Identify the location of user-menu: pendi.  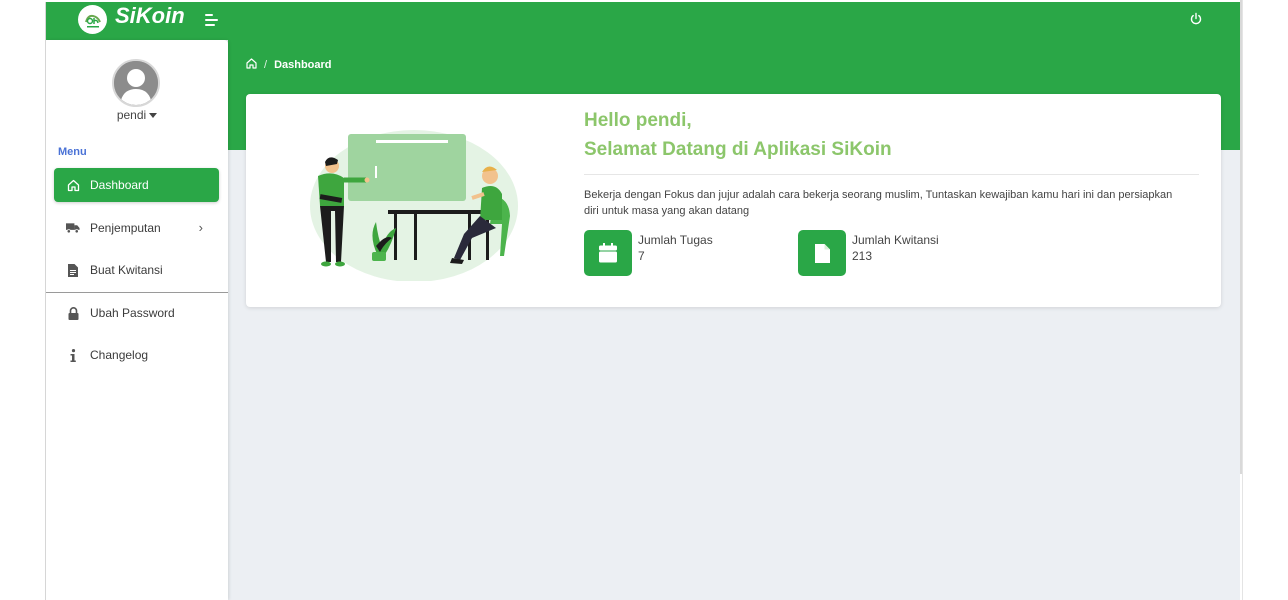
(137, 115).